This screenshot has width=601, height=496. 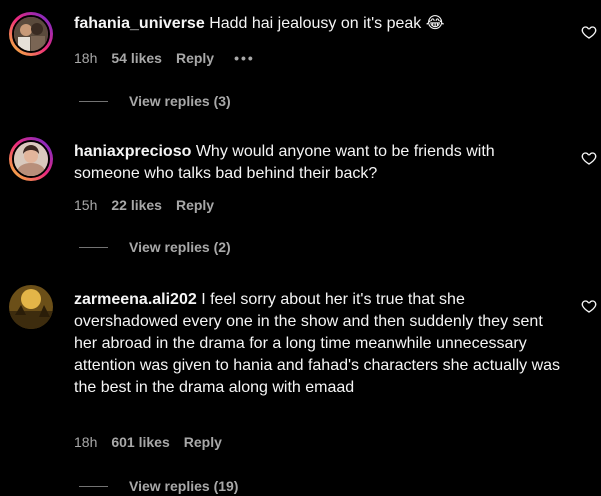 I want to click on view-replies-button: View replies (19), so click(x=158, y=486).